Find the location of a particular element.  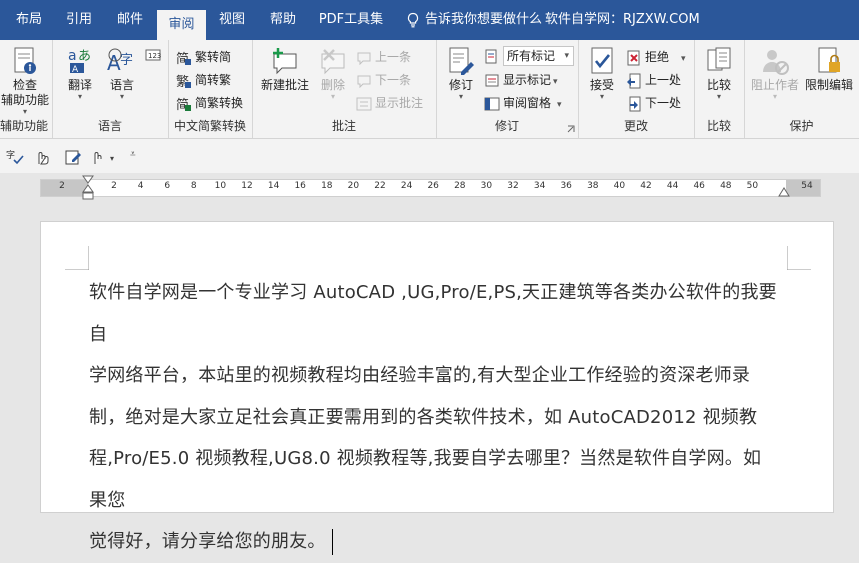

ruler-number: 14 is located at coordinates (273, 186).